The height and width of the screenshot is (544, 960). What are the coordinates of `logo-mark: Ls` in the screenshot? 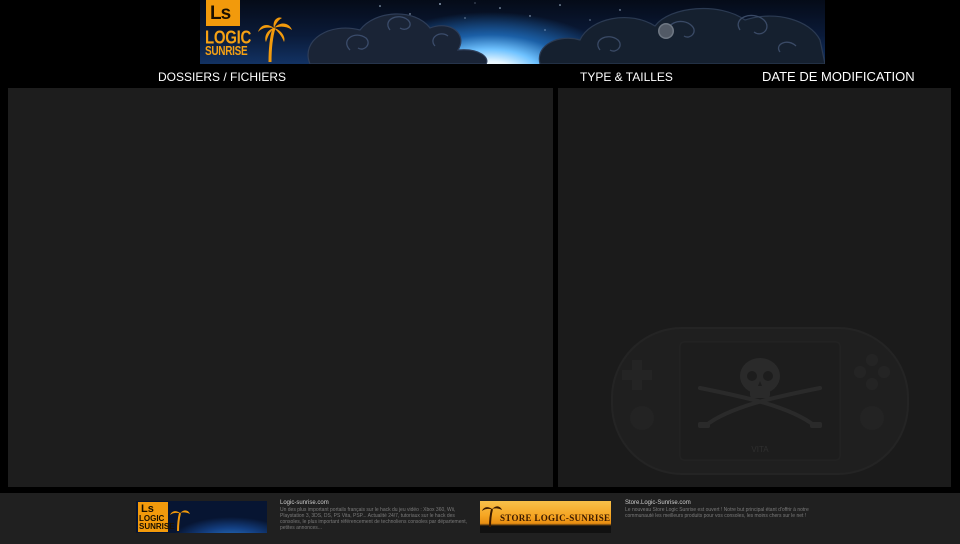 It's located at (223, 13).